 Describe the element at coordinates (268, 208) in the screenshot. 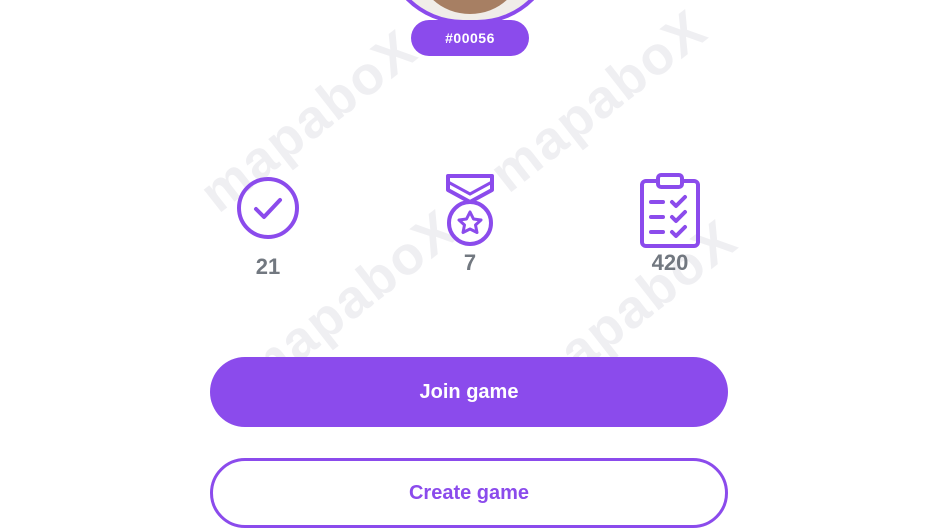

I see `check-circle-icon` at that location.